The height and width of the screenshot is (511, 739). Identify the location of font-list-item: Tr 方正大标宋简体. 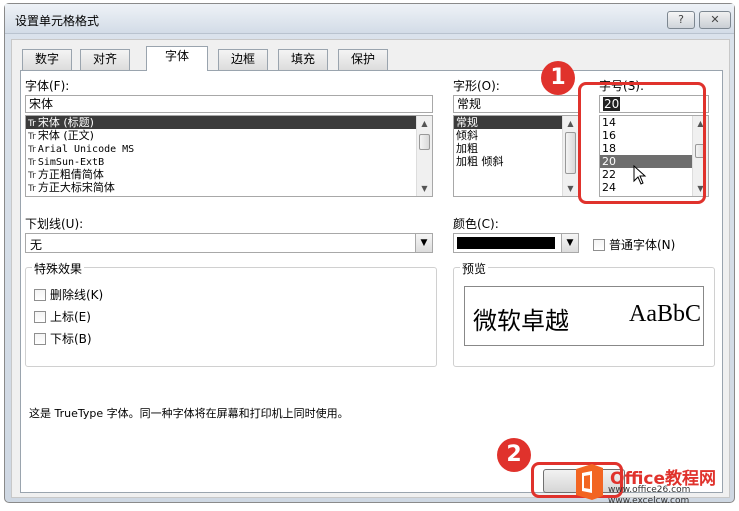
(229, 187).